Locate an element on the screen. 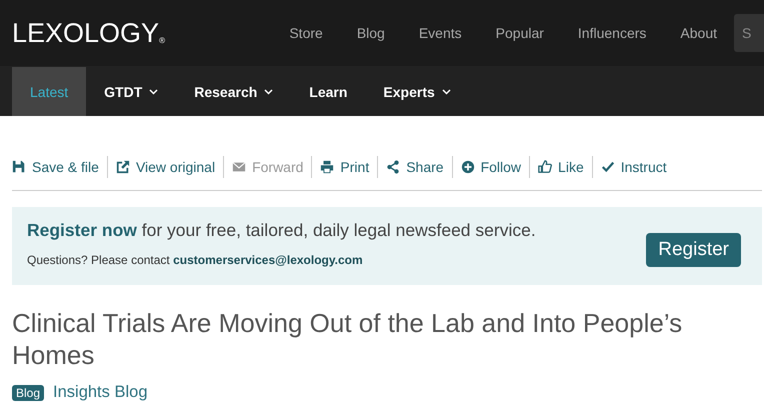  external-action: View original is located at coordinates (165, 167).